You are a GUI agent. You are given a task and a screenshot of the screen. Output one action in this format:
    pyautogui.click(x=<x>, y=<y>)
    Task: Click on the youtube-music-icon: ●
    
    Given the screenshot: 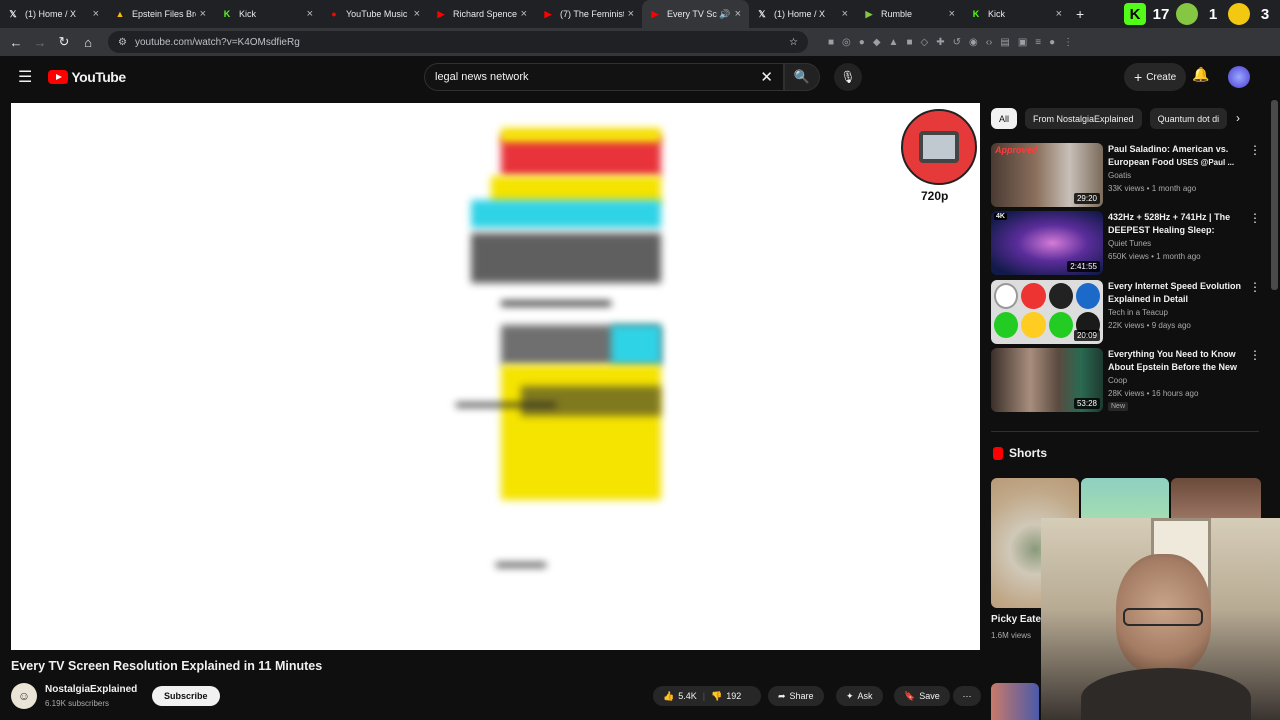 What is the action you would take?
    pyautogui.click(x=334, y=14)
    